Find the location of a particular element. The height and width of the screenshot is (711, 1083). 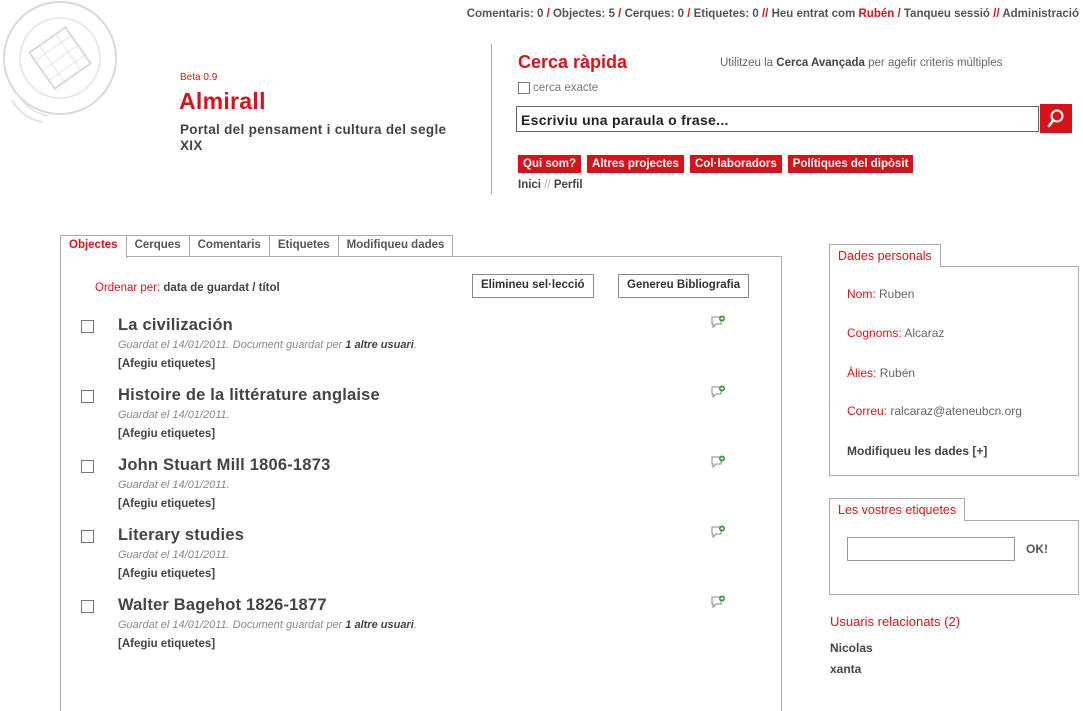

modify-data-link: Modifiqueu les dades [+] is located at coordinates (917, 451).